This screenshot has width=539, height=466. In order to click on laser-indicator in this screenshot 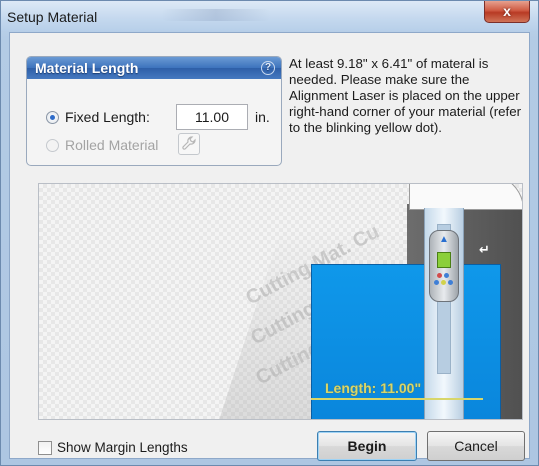, I will do `click(444, 260)`.